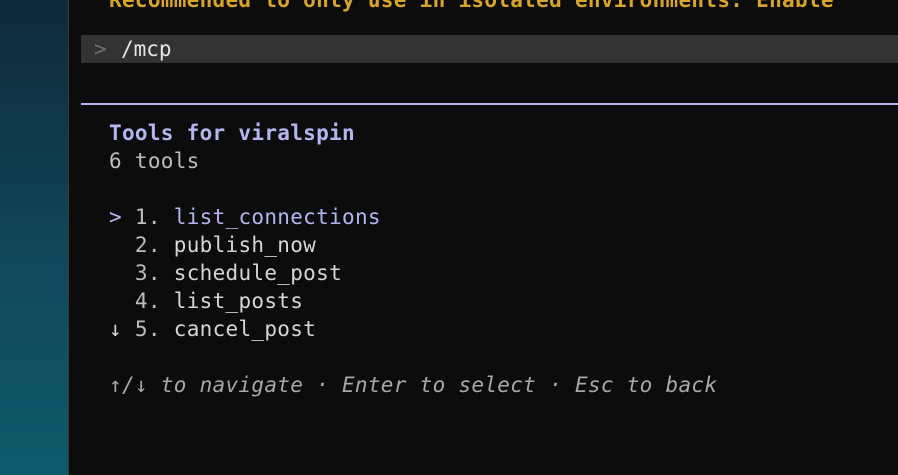  I want to click on tool-item-cancel-post: ↓ 5. cancel_post, so click(212, 329).